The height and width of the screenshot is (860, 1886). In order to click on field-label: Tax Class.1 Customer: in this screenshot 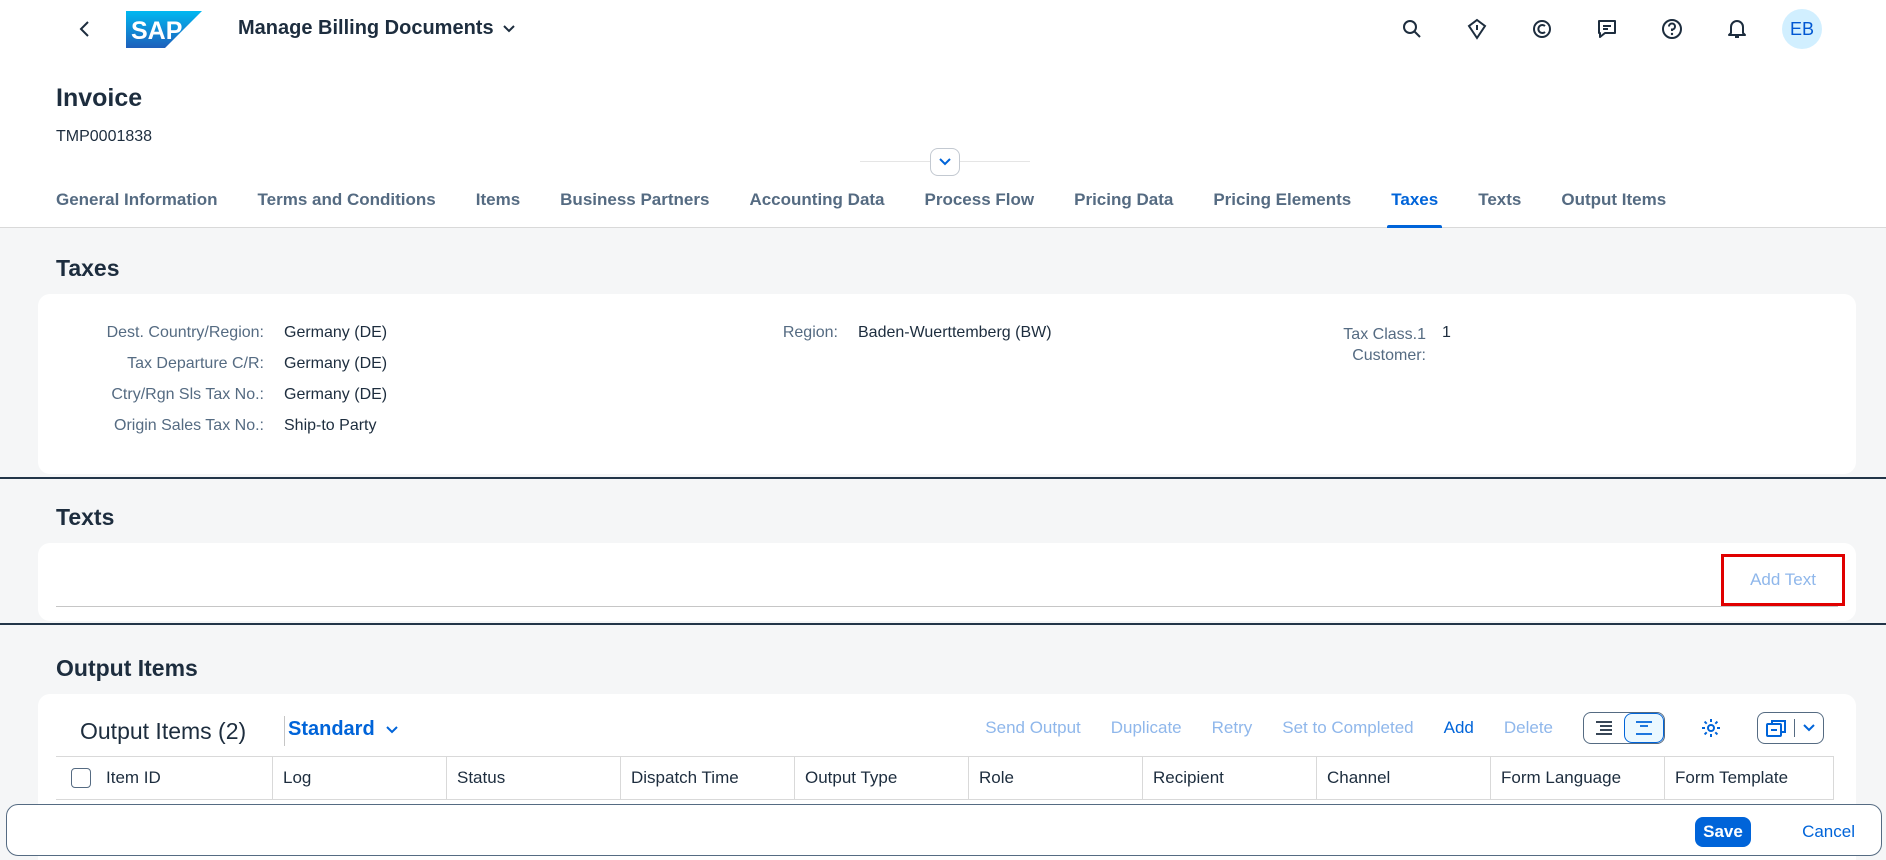, I will do `click(1362, 345)`.